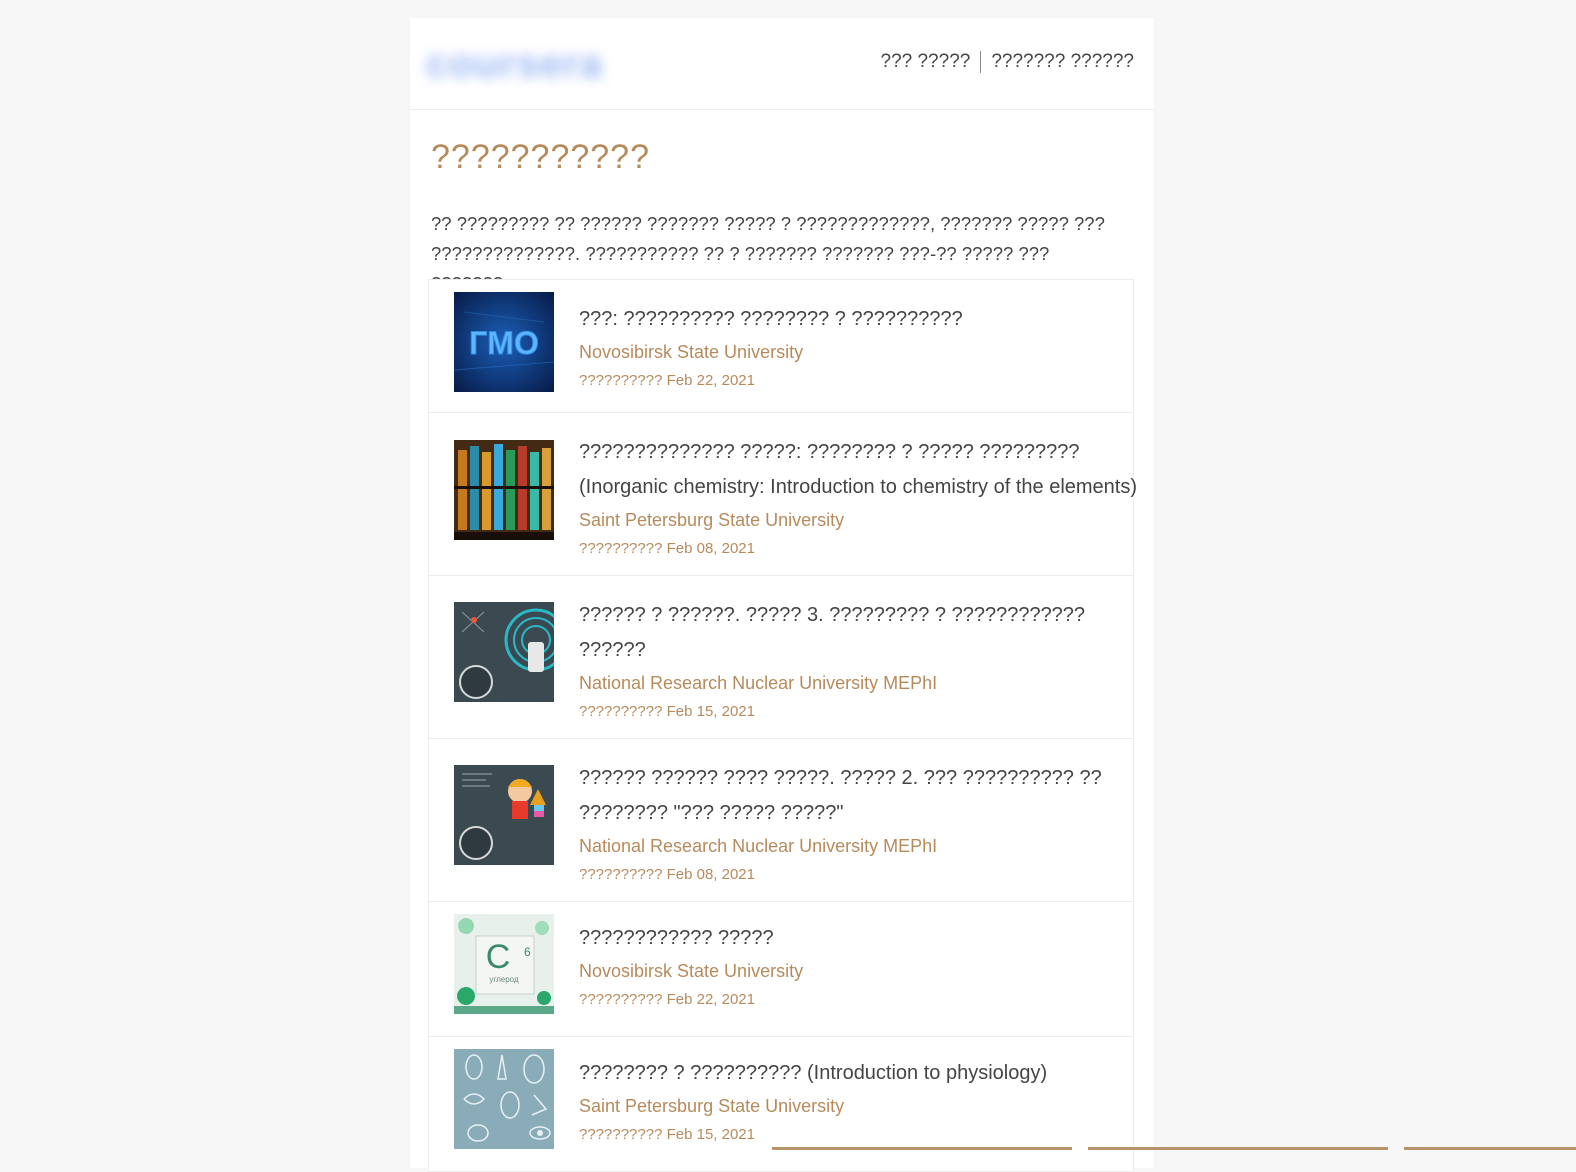 This screenshot has width=1576, height=1172. What do you see at coordinates (514, 64) in the screenshot?
I see `coursera-logo: coursera` at bounding box center [514, 64].